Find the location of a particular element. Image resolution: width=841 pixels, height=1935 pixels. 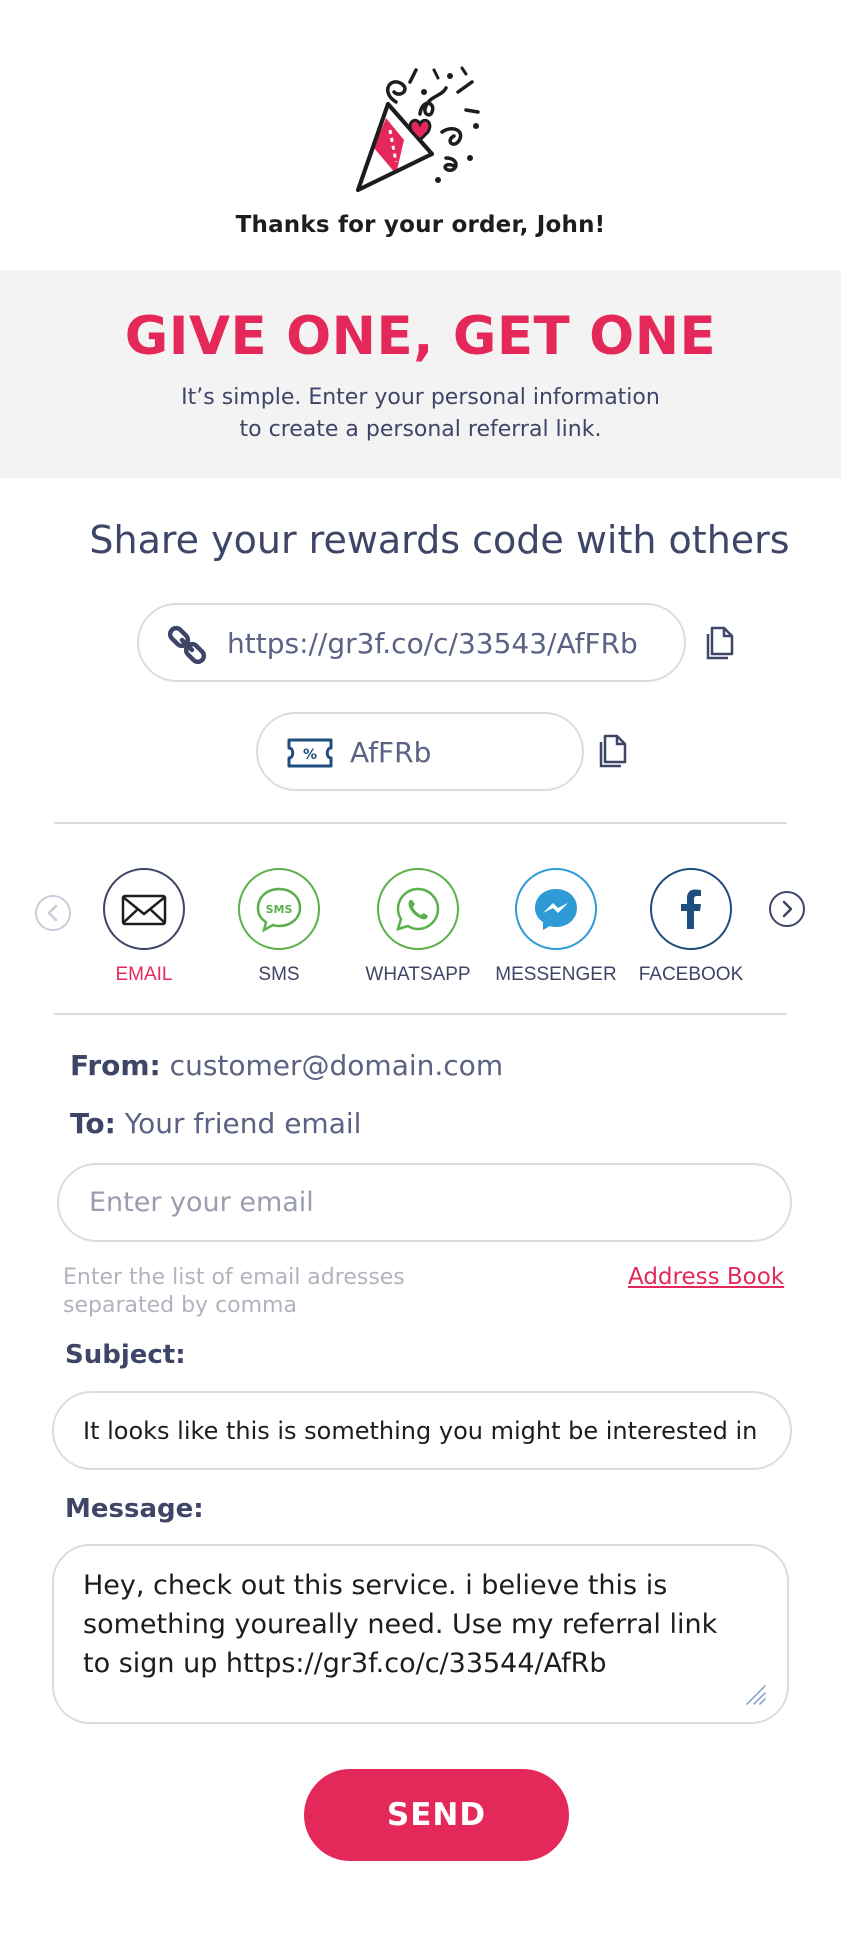

carousel-next-button is located at coordinates (787, 909).